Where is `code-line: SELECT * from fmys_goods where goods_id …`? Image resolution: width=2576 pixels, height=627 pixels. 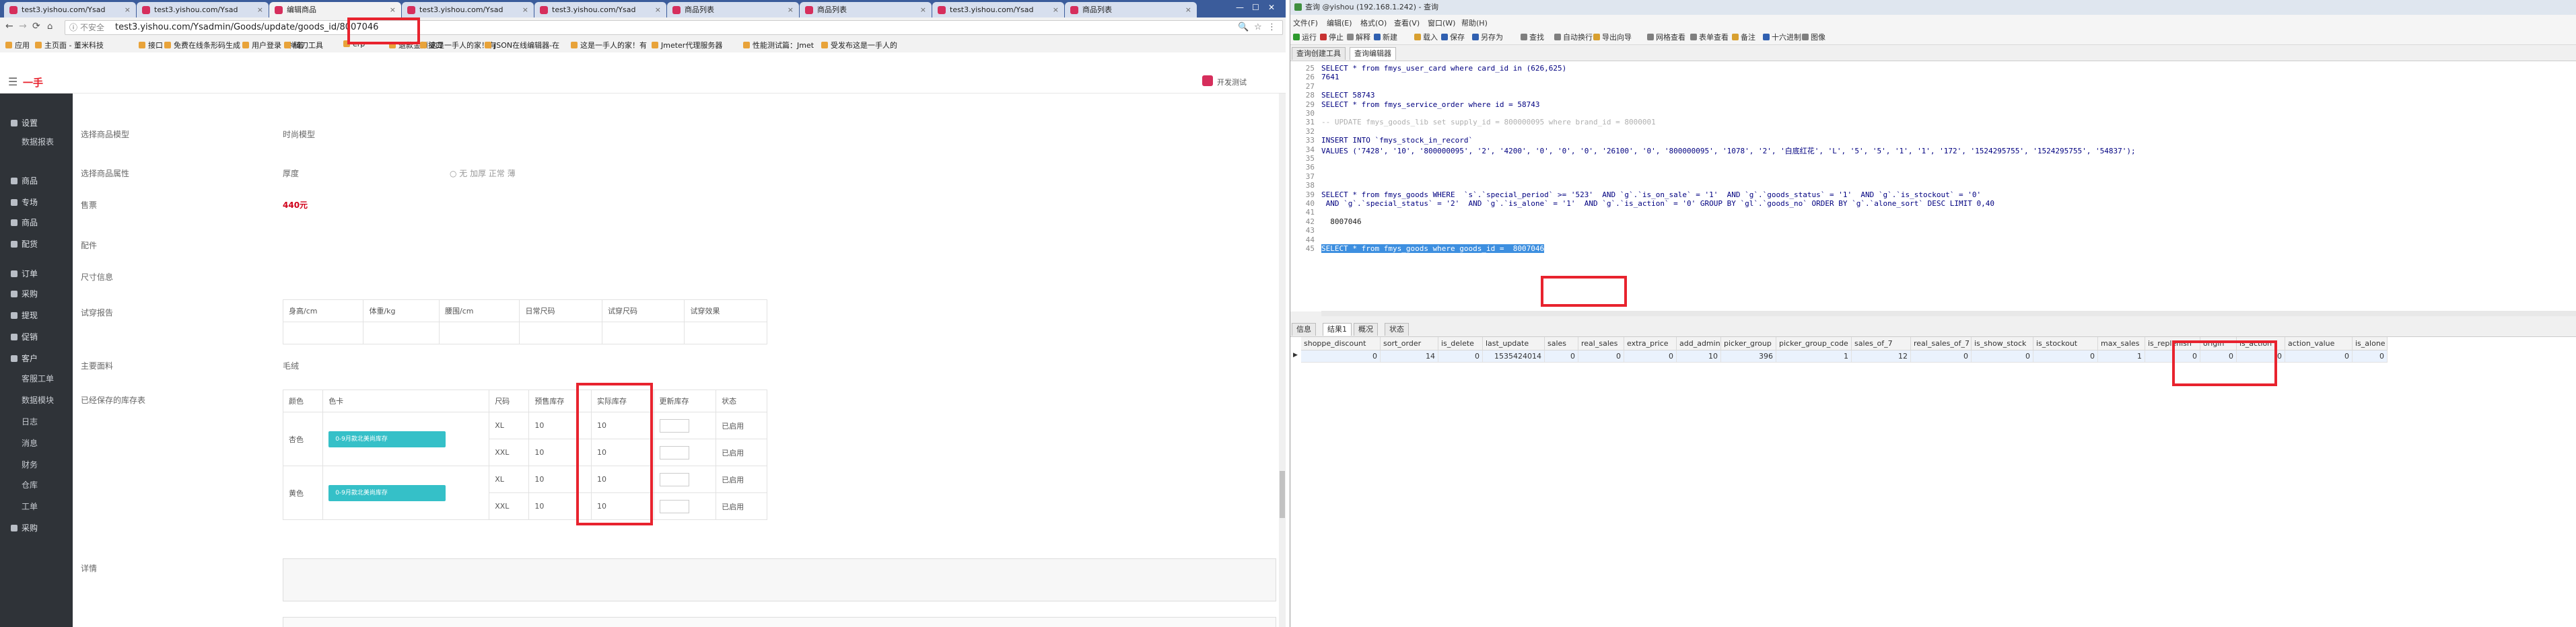 code-line: SELECT * from fmys_goods where goods_id … is located at coordinates (1433, 249).